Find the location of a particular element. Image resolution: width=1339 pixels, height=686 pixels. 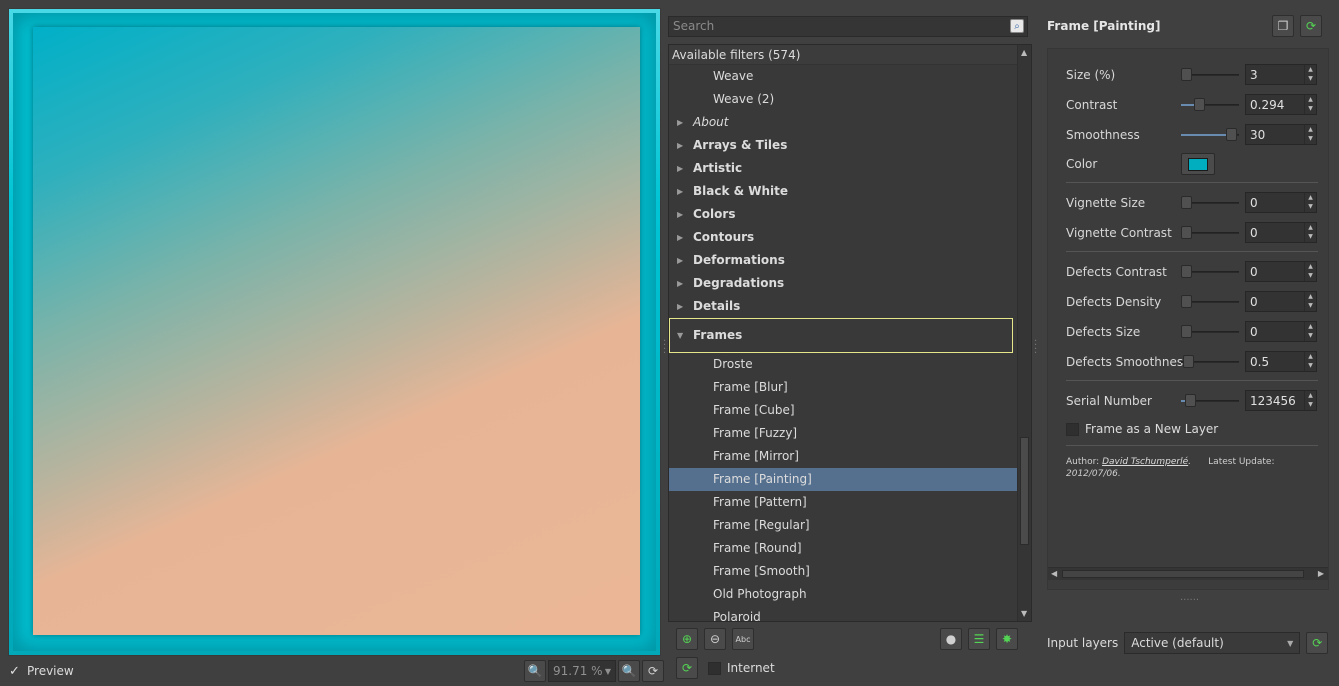

vignette-size-spinbox: 0 ▲ ▼ is located at coordinates (1281, 202).